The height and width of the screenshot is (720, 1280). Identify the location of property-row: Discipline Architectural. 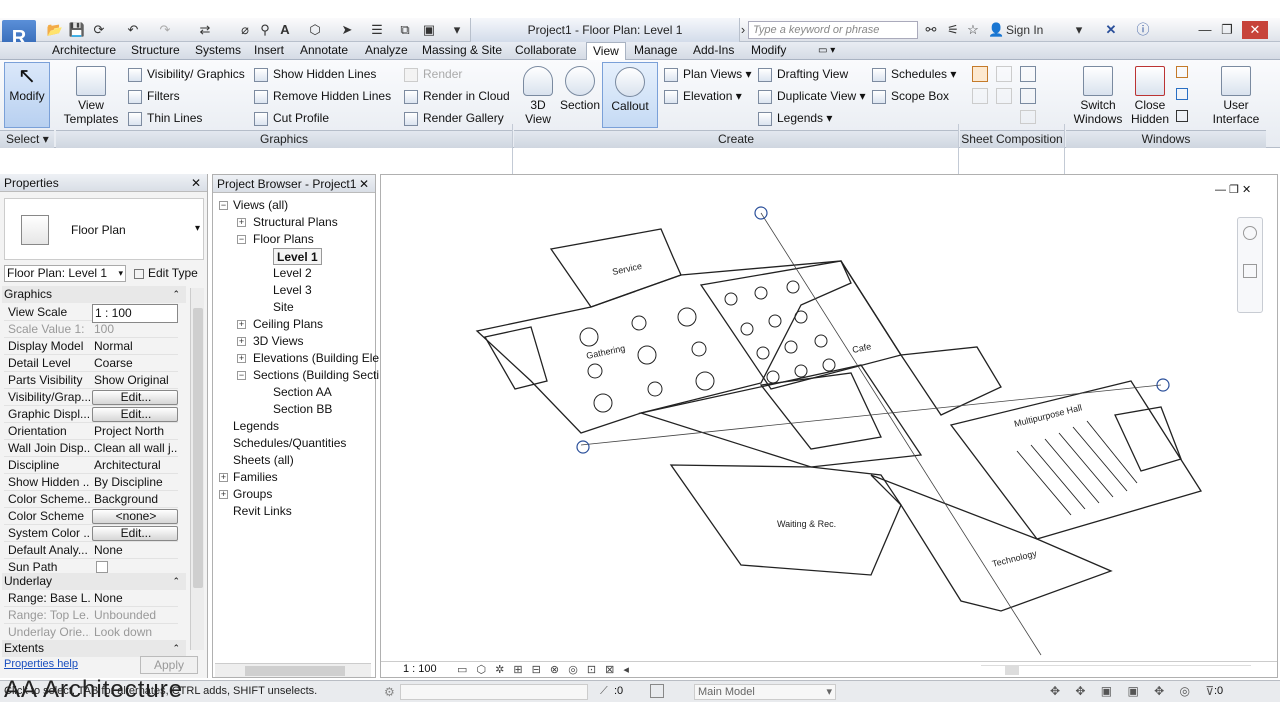
(91, 465).